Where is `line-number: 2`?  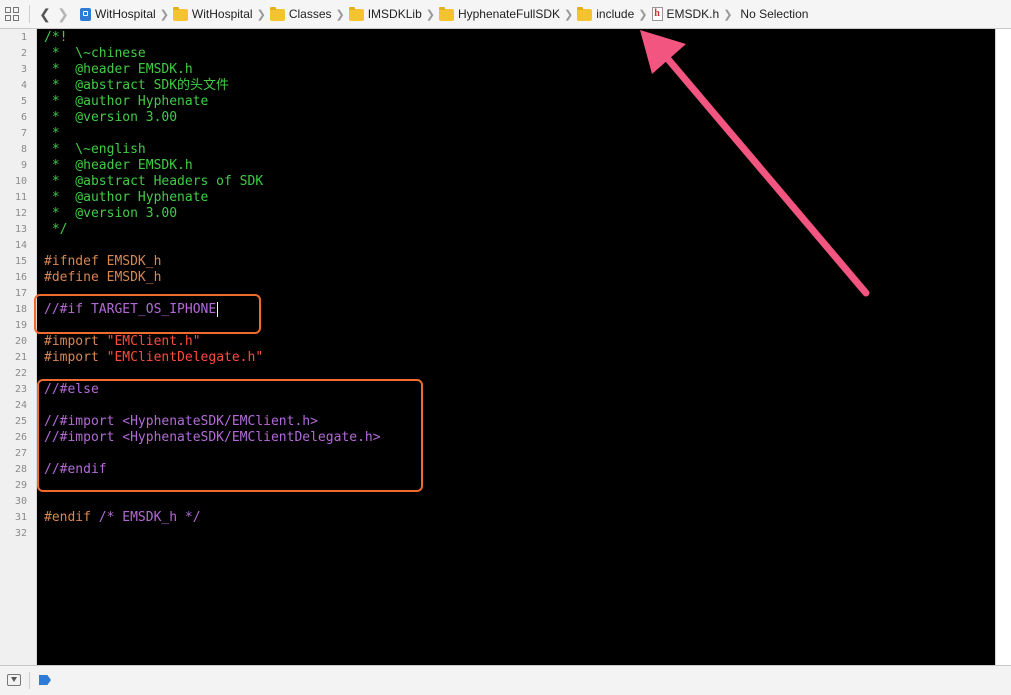 line-number: 2 is located at coordinates (13, 54).